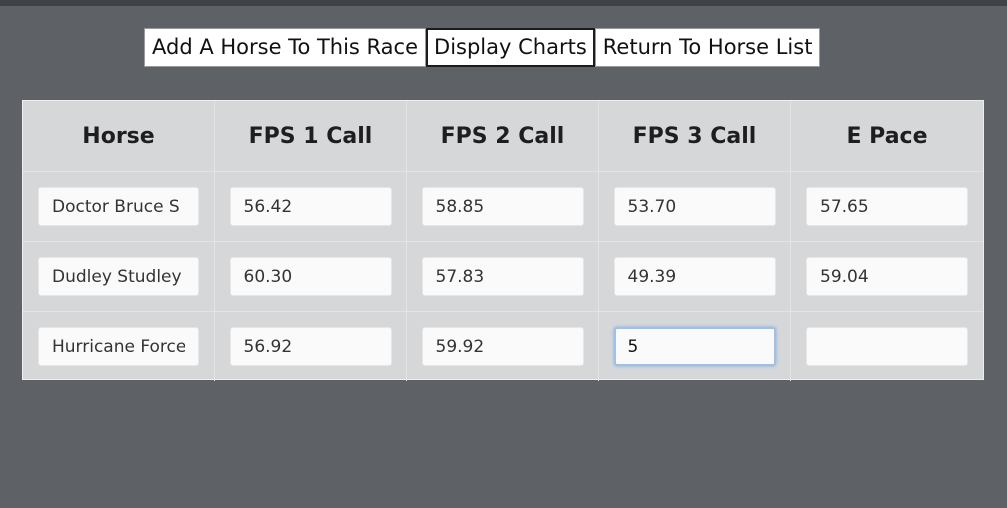 This screenshot has width=1007, height=508. What do you see at coordinates (887, 136) in the screenshot?
I see `column-header-epace: E Pace` at bounding box center [887, 136].